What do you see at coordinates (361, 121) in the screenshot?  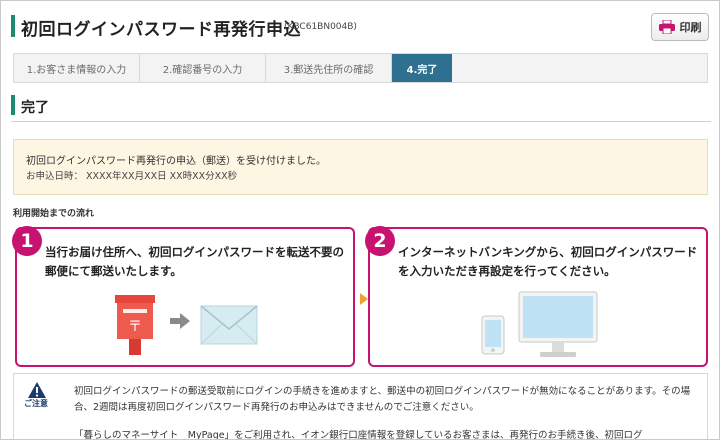 I see `section-divider` at bounding box center [361, 121].